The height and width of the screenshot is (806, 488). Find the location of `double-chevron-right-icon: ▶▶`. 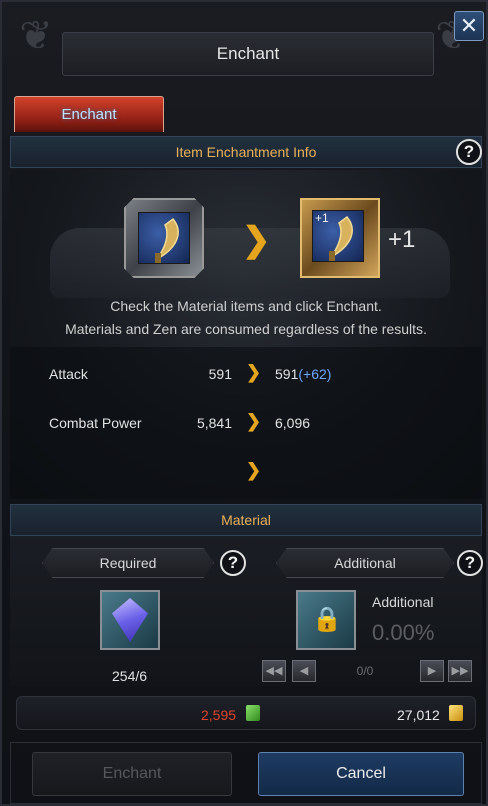

double-chevron-right-icon: ▶▶ is located at coordinates (460, 671).